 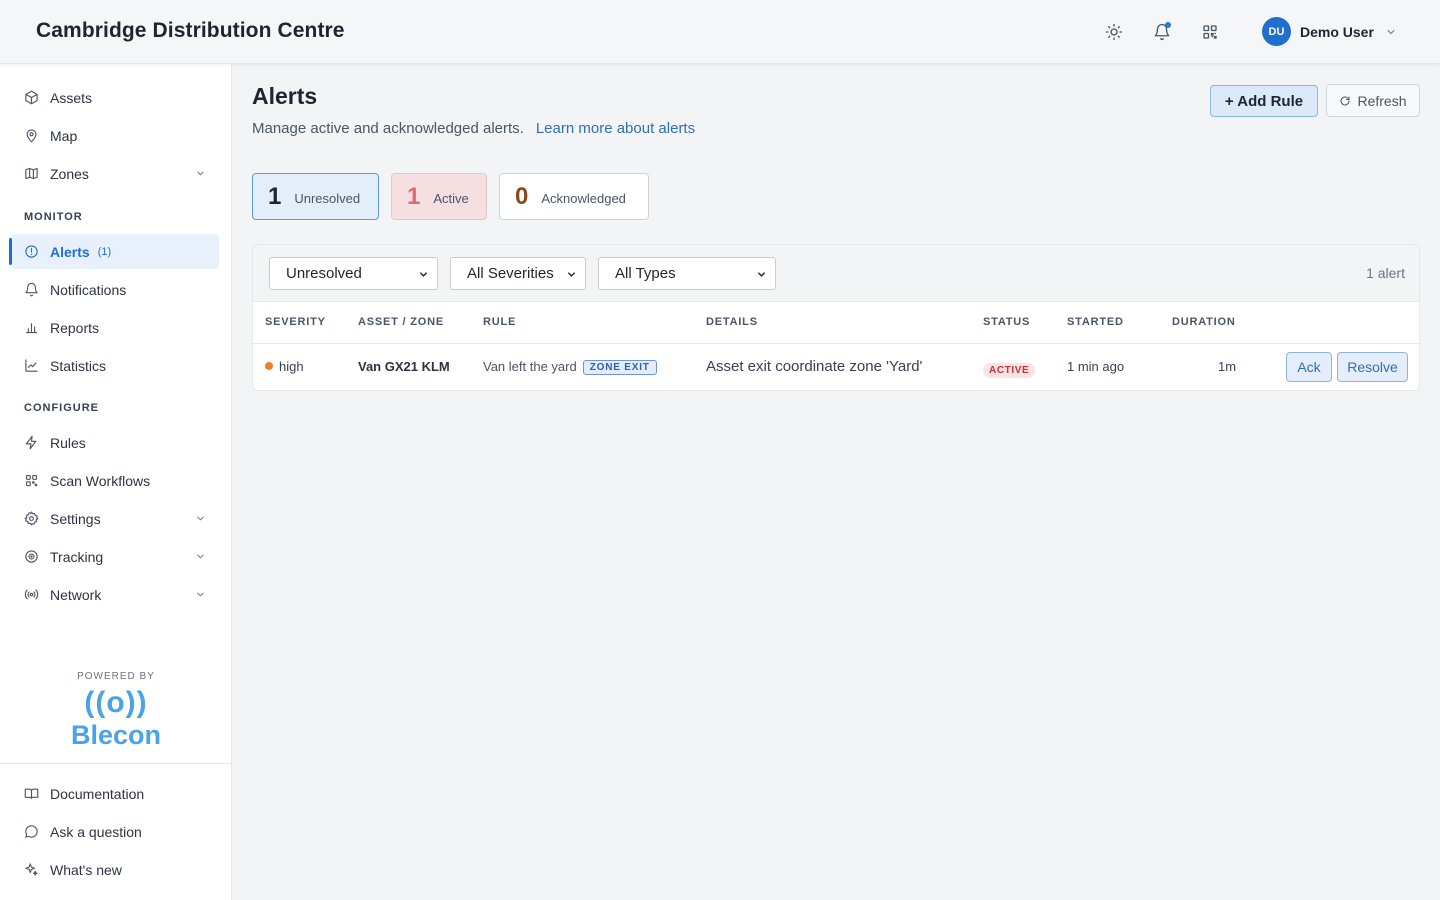 What do you see at coordinates (70, 251) in the screenshot?
I see `sidebar-item-label: Alerts` at bounding box center [70, 251].